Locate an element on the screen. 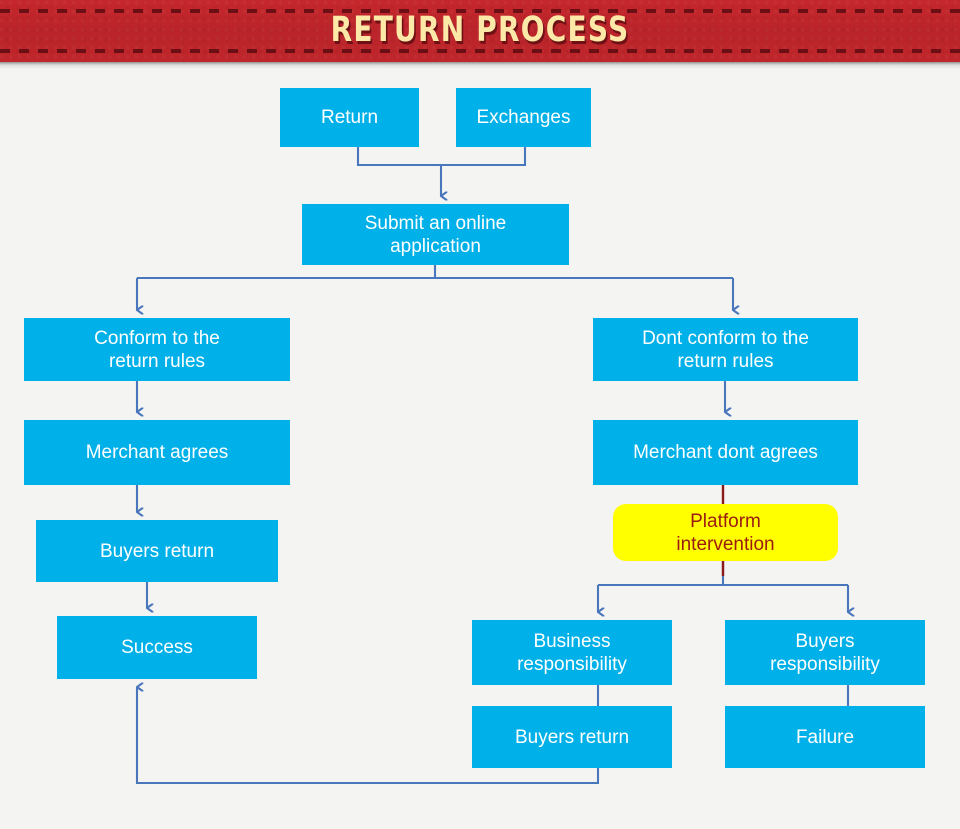 Image resolution: width=960 pixels, height=829 pixels. edge-submit-split-bar is located at coordinates (435, 272).